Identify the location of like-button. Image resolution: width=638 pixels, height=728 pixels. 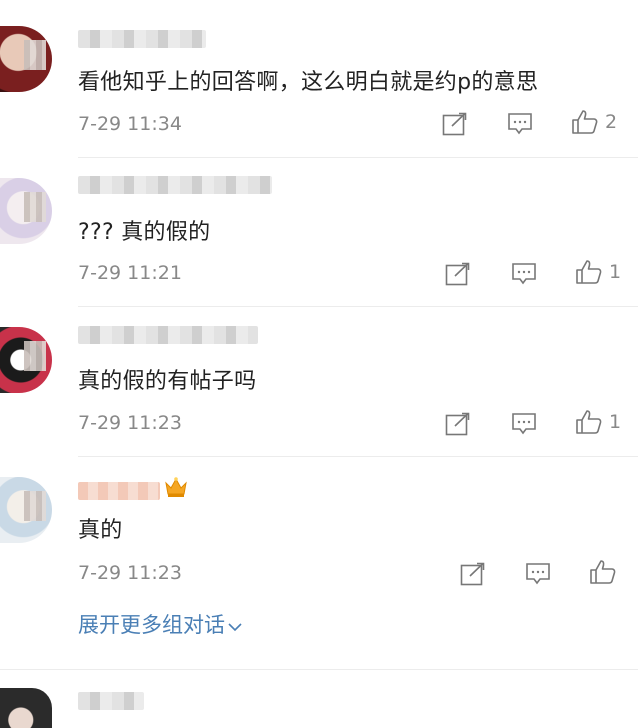
(603, 572).